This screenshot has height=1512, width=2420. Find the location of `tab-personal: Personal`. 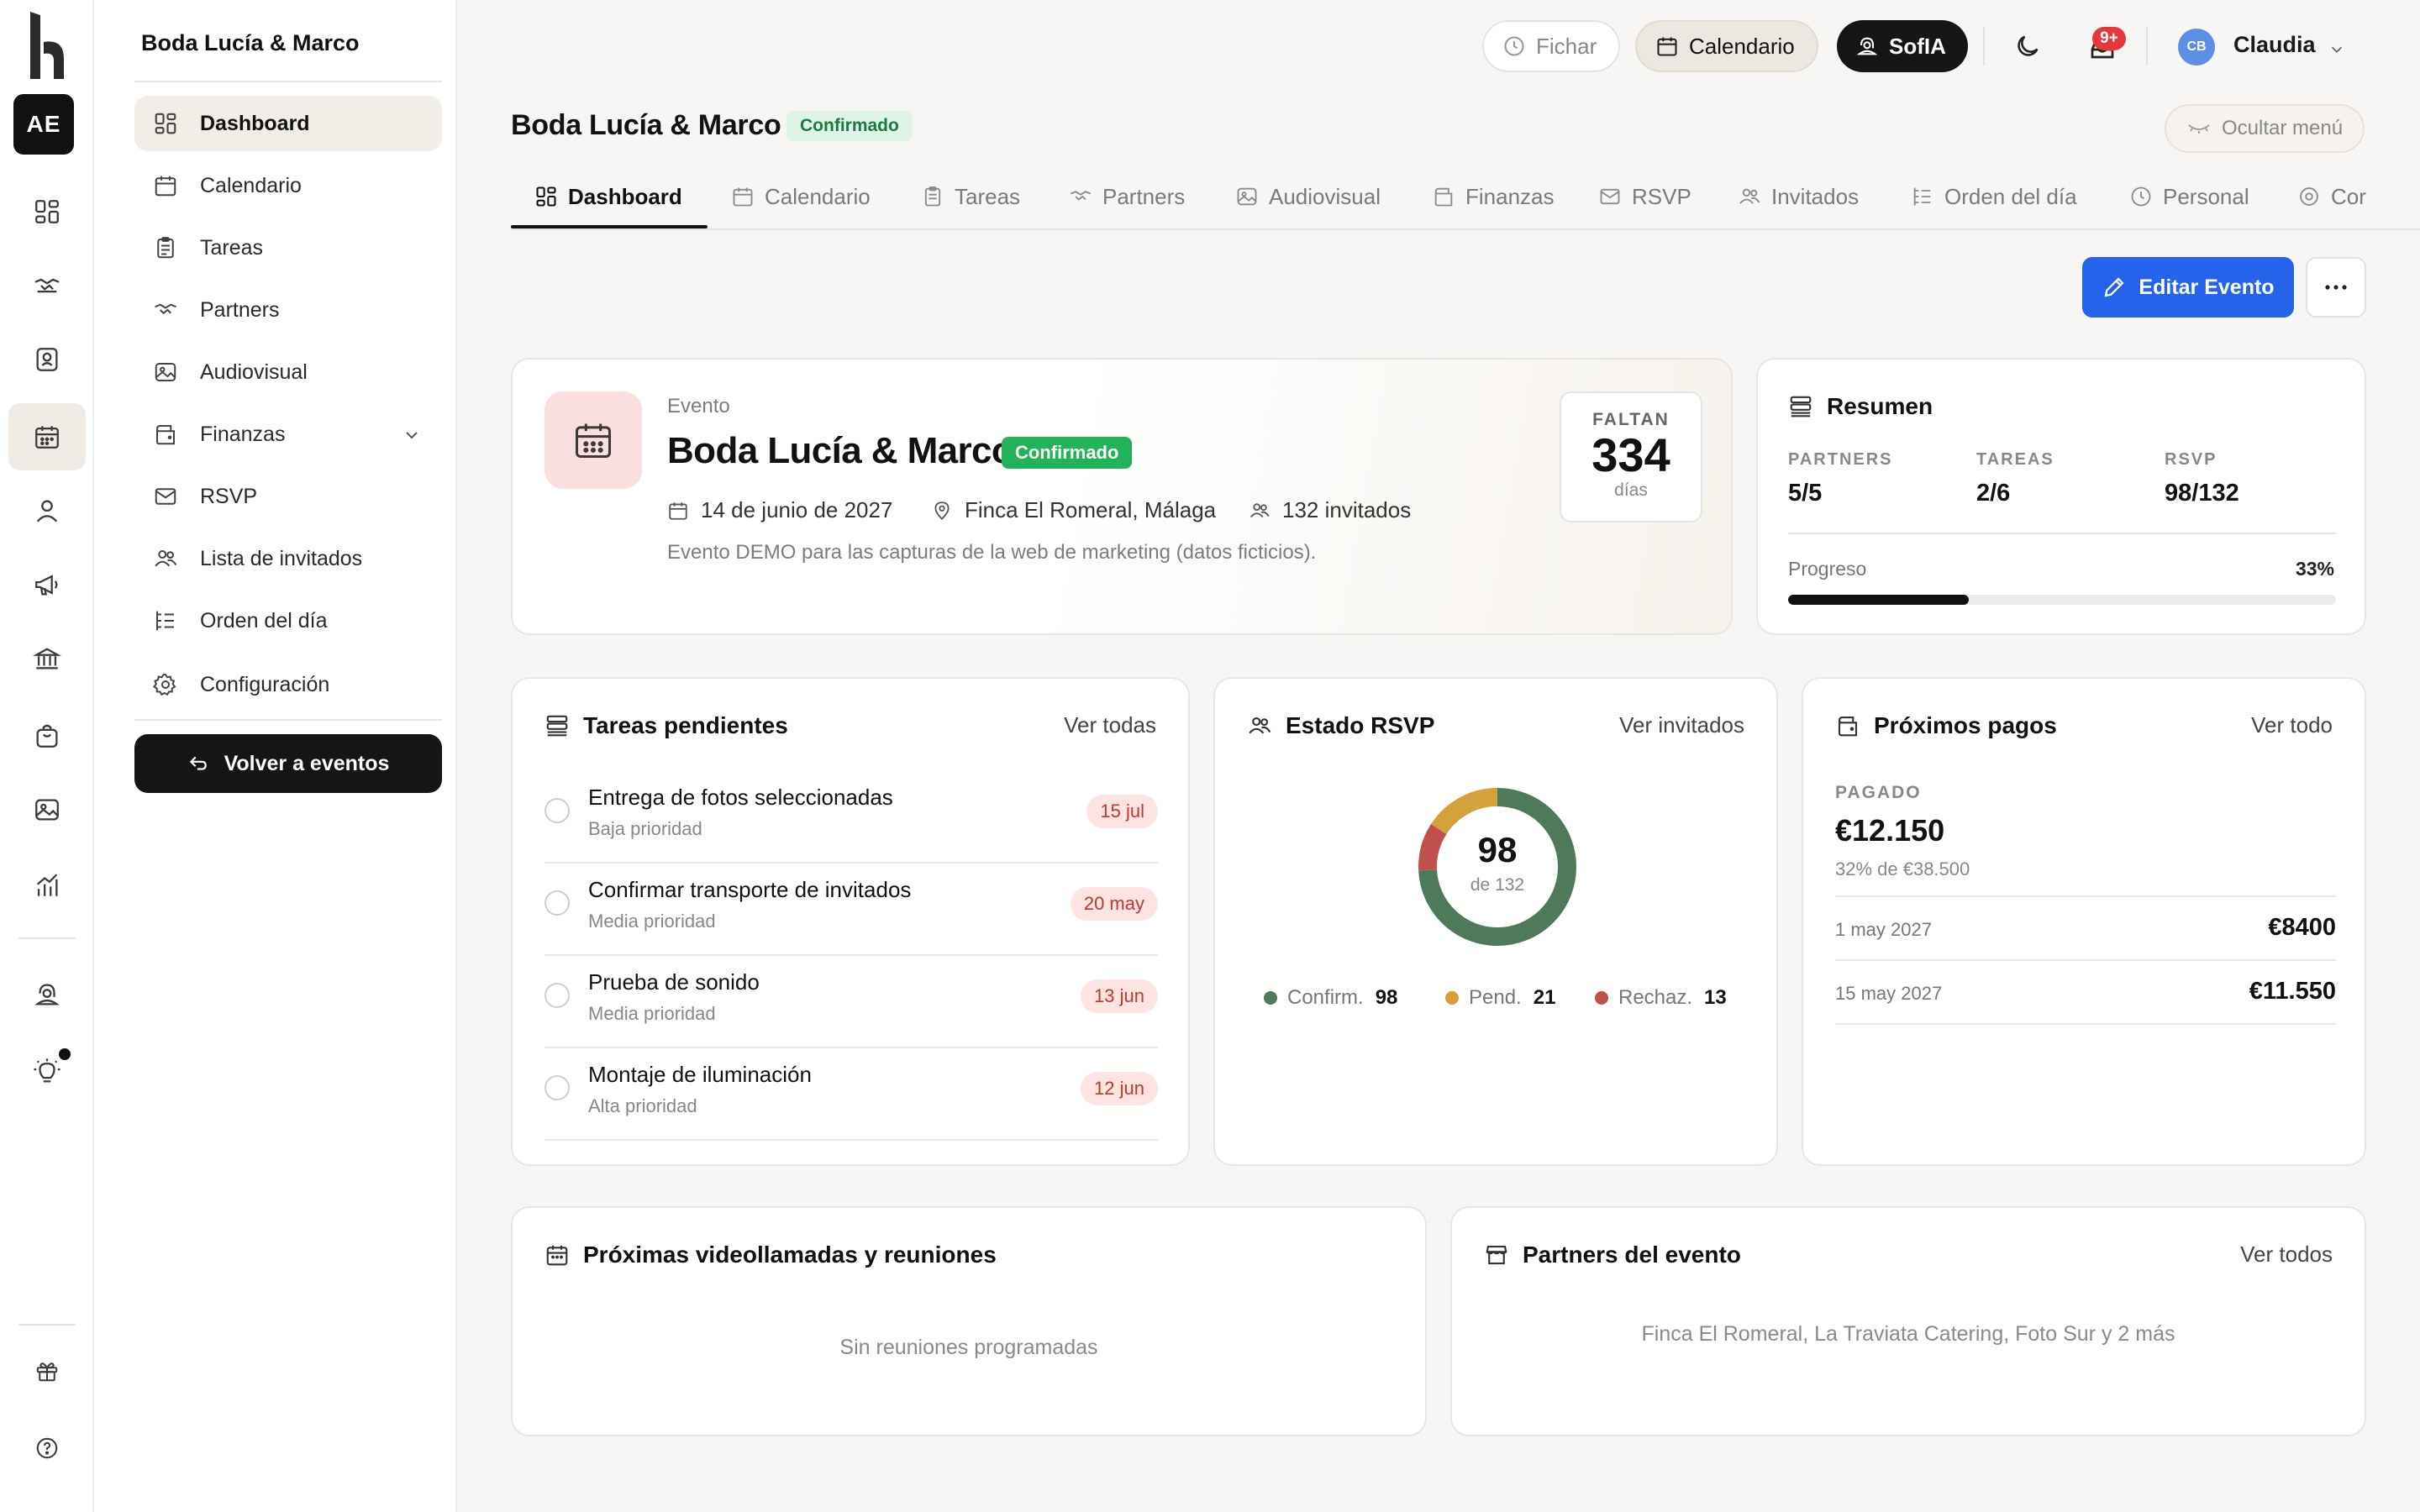

tab-personal: Personal is located at coordinates (2189, 196).